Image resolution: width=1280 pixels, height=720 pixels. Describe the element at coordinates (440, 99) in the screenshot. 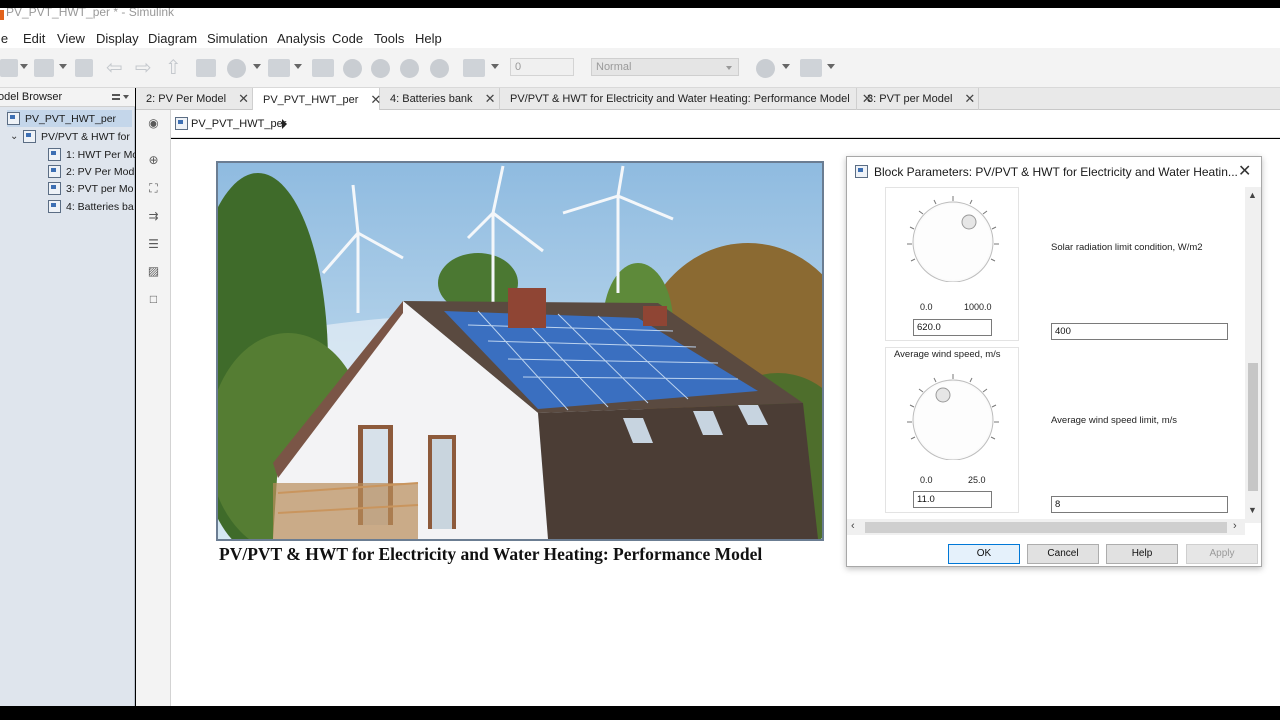

I see `tab-batteries-bank: 4: Batteries bank ✕` at that location.